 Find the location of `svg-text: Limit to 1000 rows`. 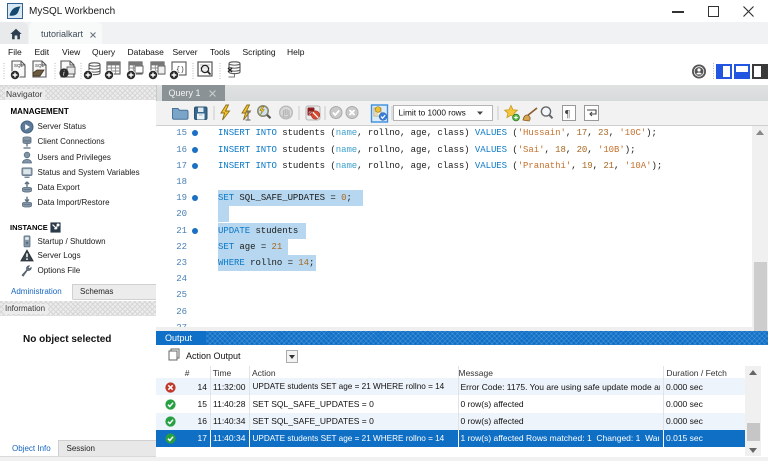

svg-text: Limit to 1000 rows is located at coordinates (432, 113).